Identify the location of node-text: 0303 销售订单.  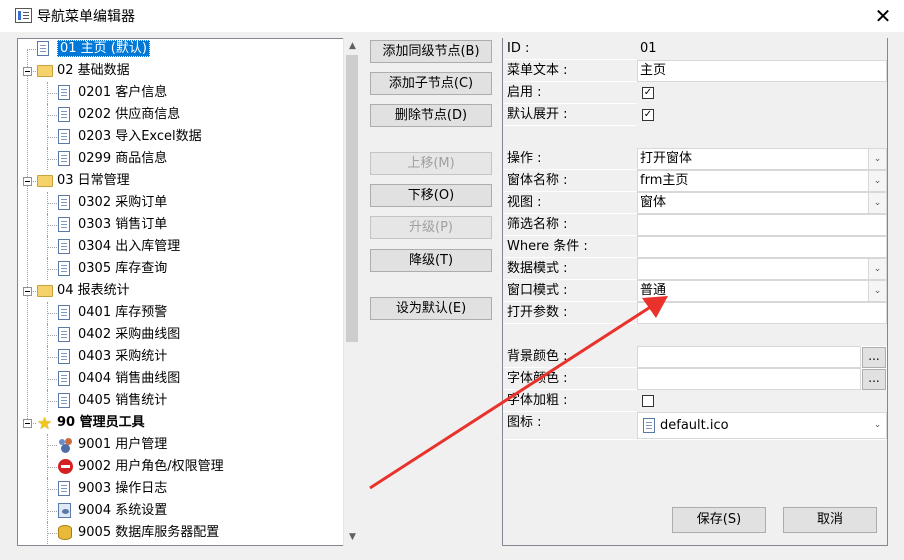
(123, 224).